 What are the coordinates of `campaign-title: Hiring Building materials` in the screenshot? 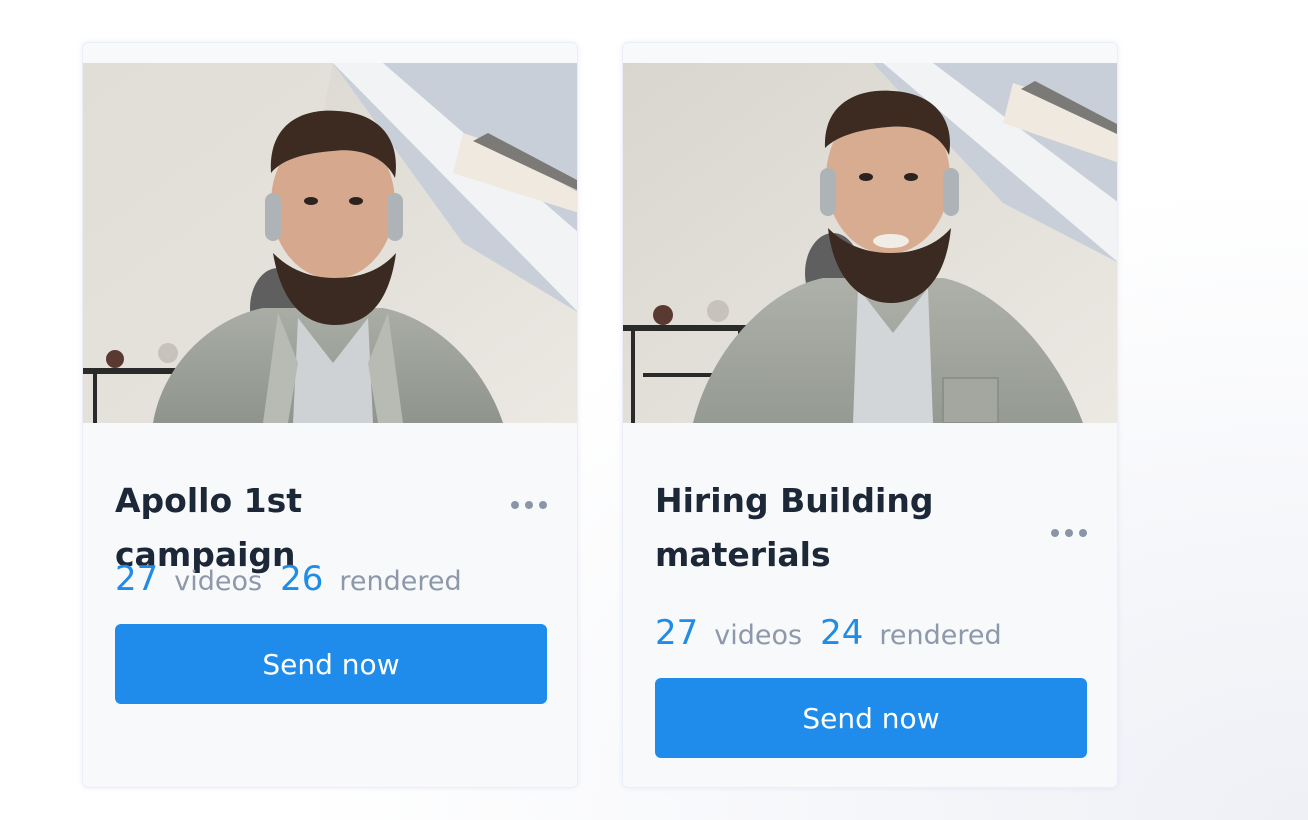 It's located at (794, 527).